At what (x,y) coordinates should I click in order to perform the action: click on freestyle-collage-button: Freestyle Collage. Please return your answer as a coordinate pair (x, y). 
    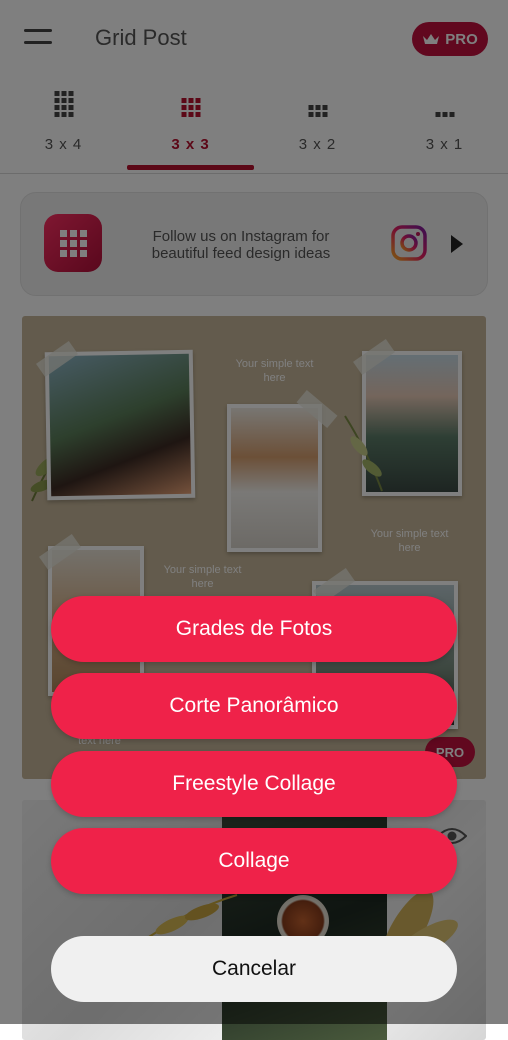
    Looking at the image, I should click on (254, 784).